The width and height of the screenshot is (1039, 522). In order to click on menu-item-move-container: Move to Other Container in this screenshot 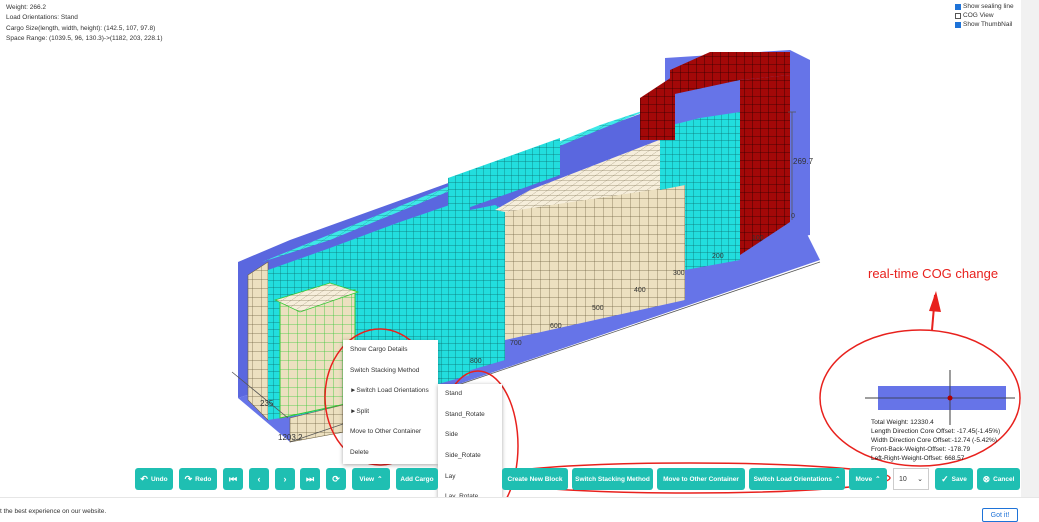, I will do `click(390, 432)`.